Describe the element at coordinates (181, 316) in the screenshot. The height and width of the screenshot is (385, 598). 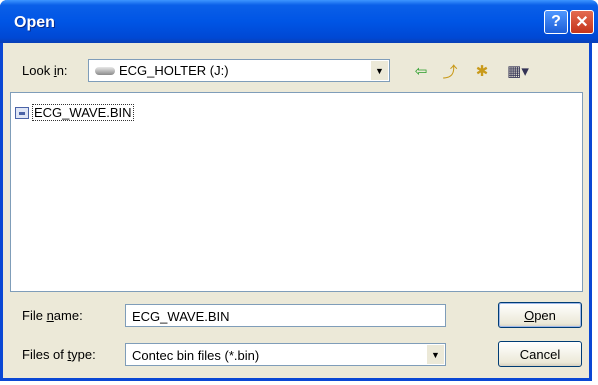
I see `file-name-value: ECG_WAVE.BIN` at that location.